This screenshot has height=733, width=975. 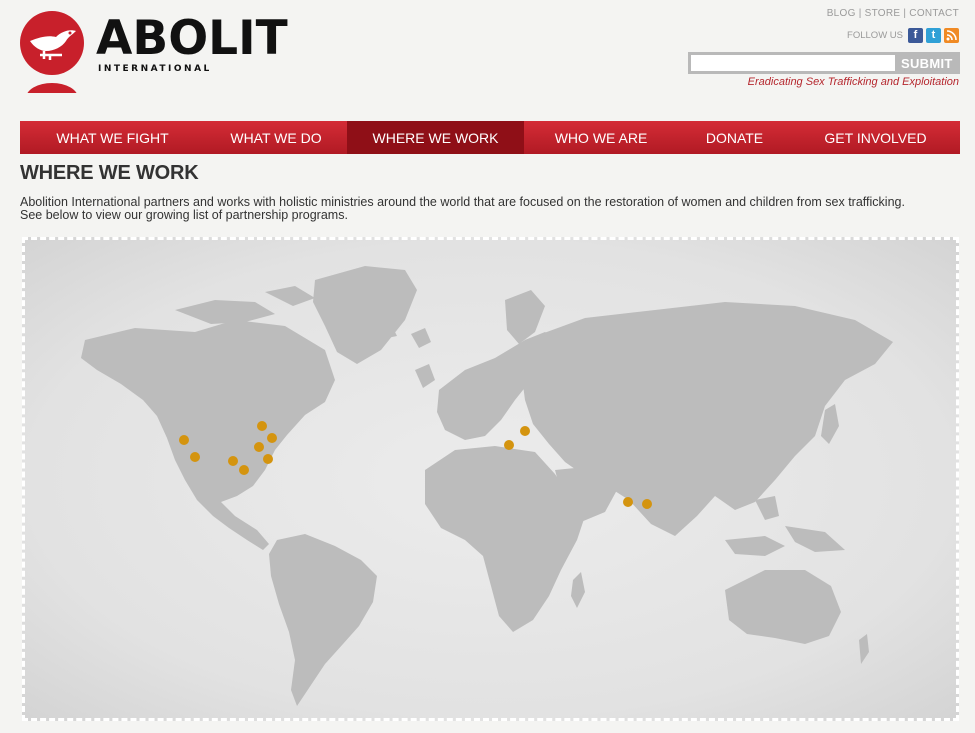 I want to click on bird-icon, so click(x=53, y=45).